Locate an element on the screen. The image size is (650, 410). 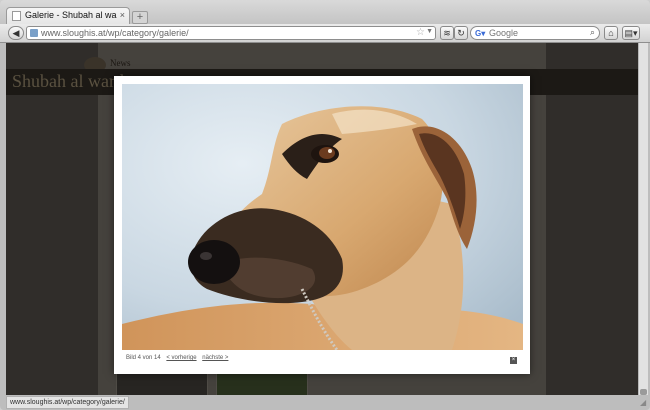
close-icon: × is located at coordinates (513, 360).